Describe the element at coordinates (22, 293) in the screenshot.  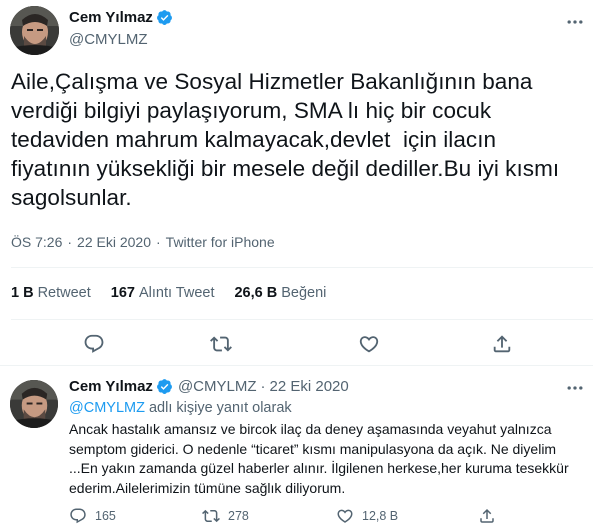
I see `stat-value: 1 B` at that location.